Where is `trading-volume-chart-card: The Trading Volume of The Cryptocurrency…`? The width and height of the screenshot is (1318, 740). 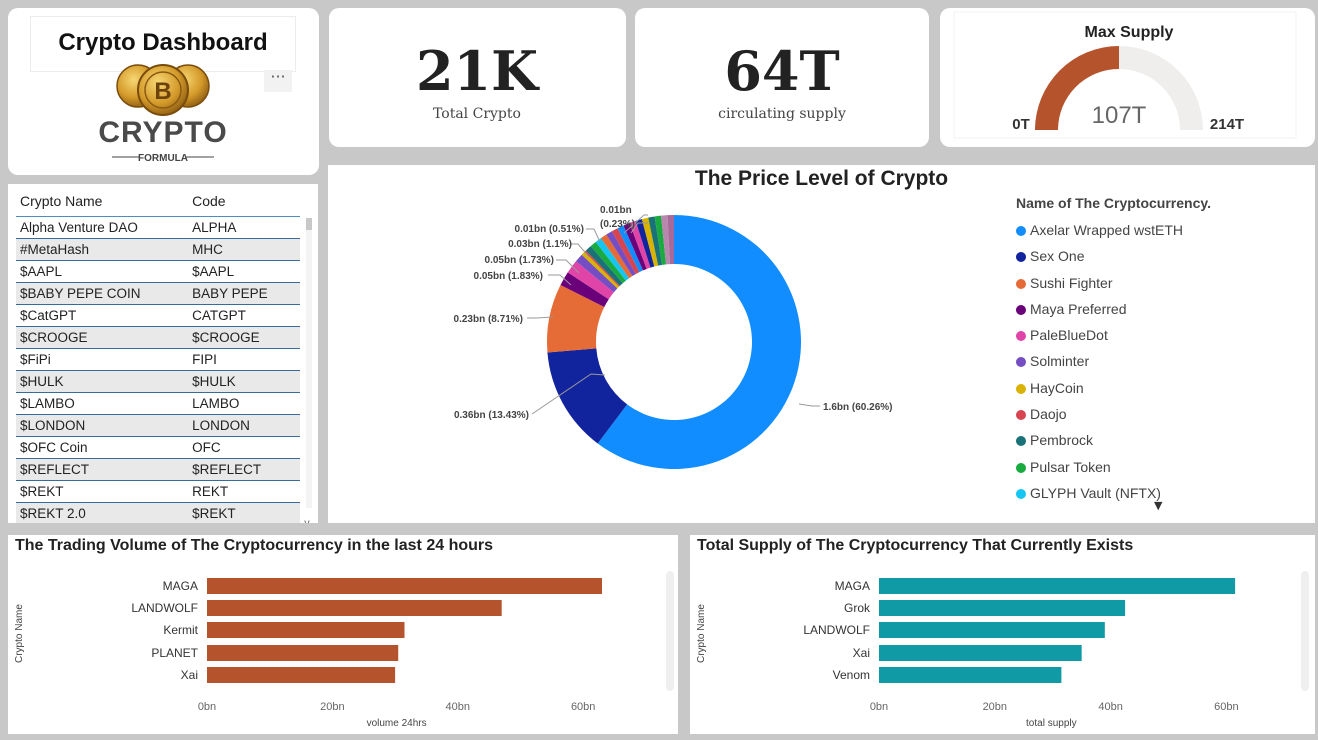
trading-volume-chart-card: The Trading Volume of The Cryptocurrency… is located at coordinates (343, 634).